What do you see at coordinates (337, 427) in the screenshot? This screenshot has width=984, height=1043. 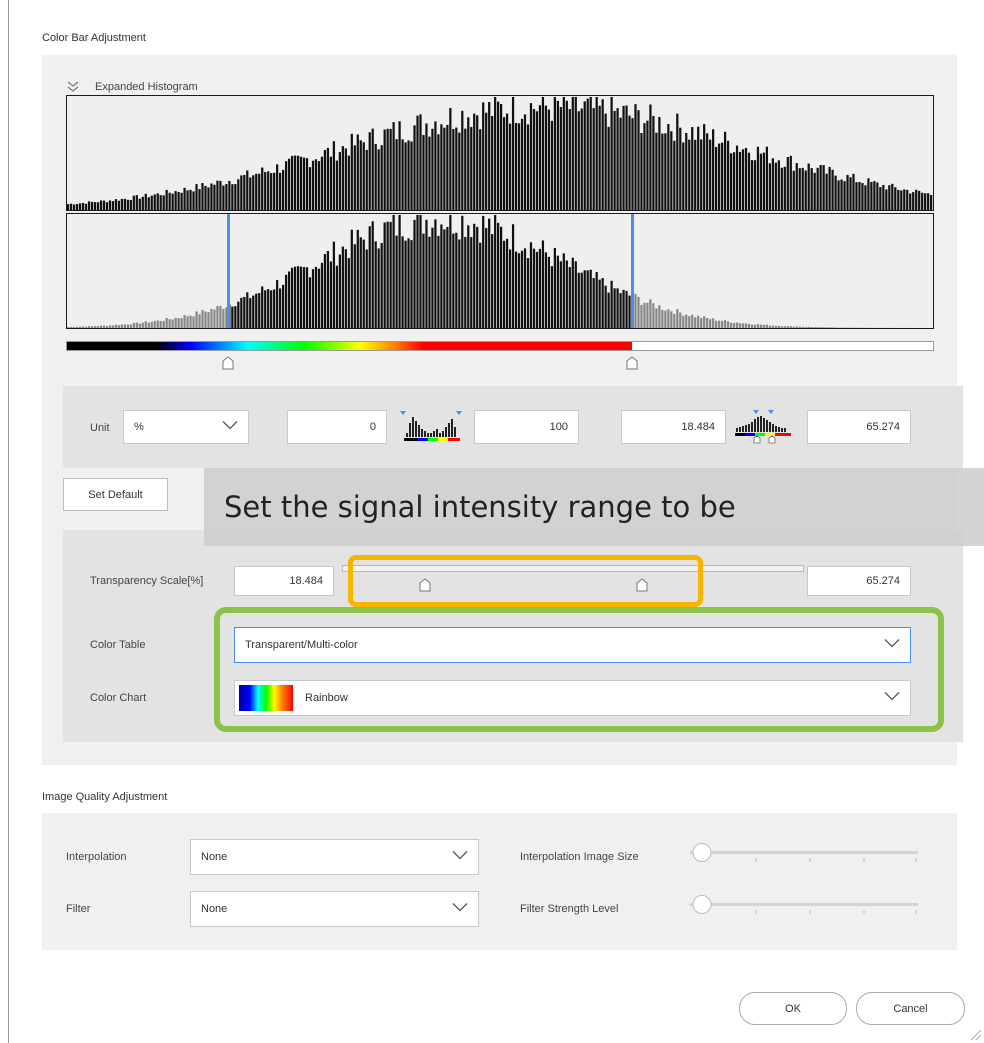 I see `range-min-input: 0` at bounding box center [337, 427].